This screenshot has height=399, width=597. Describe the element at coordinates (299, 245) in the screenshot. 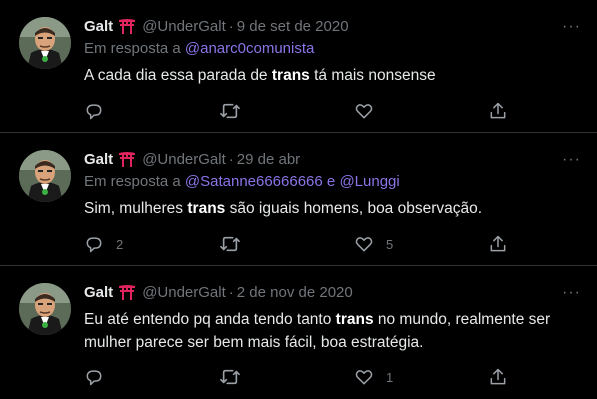

I see `tweet-actions: 2 5` at that location.